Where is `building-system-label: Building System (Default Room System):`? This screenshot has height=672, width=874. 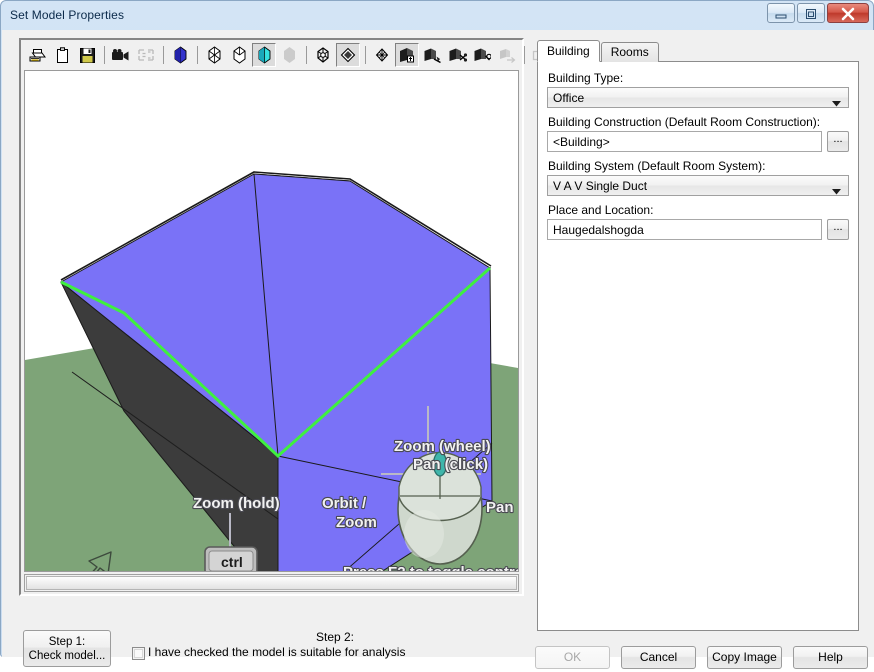 building-system-label: Building System (Default Room System): is located at coordinates (657, 166).